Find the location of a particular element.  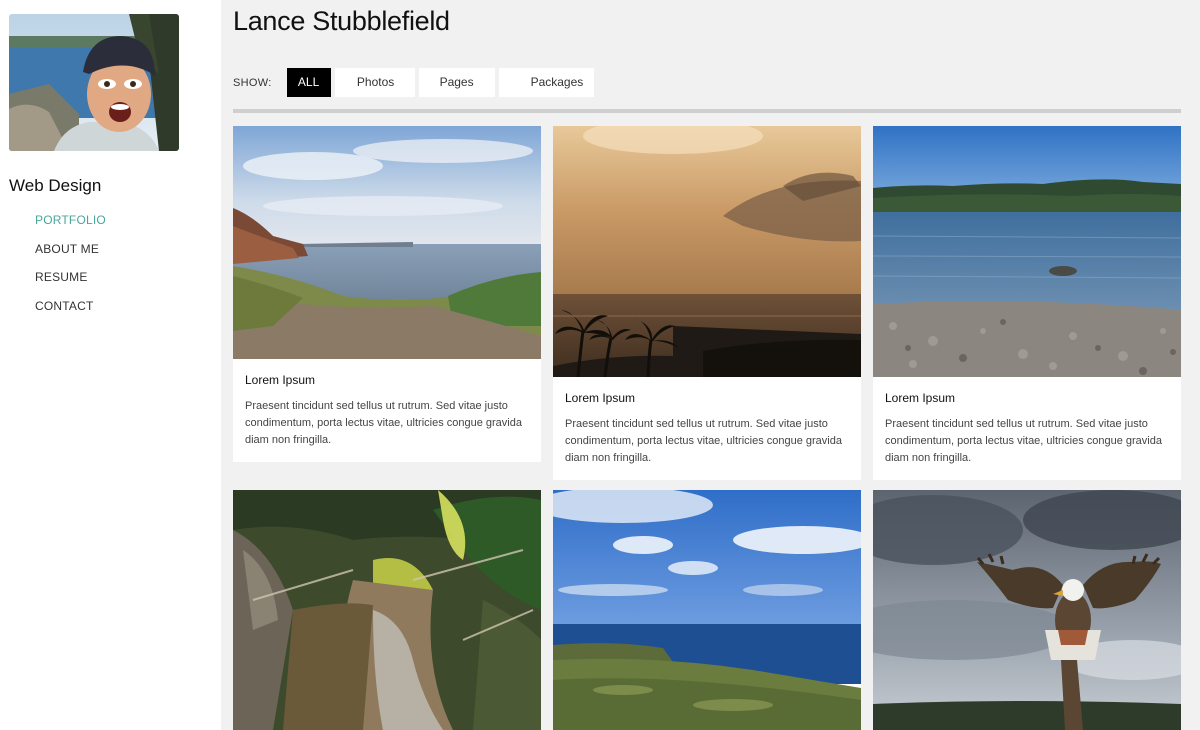

portfolio-filter: SHOW: ALL Photos Pages Packages is located at coordinates (415, 82).